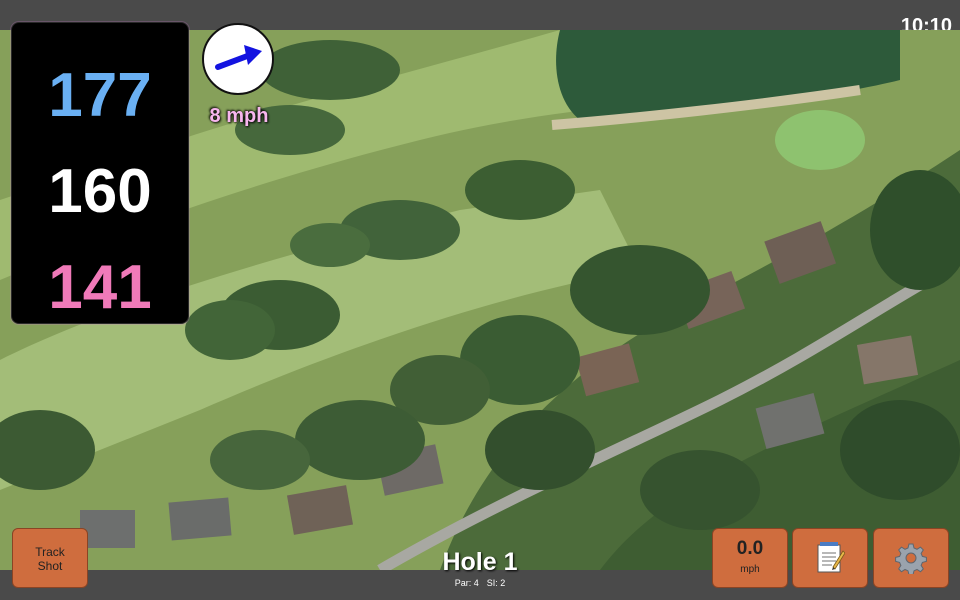  I want to click on center-distance: 160, so click(100, 191).